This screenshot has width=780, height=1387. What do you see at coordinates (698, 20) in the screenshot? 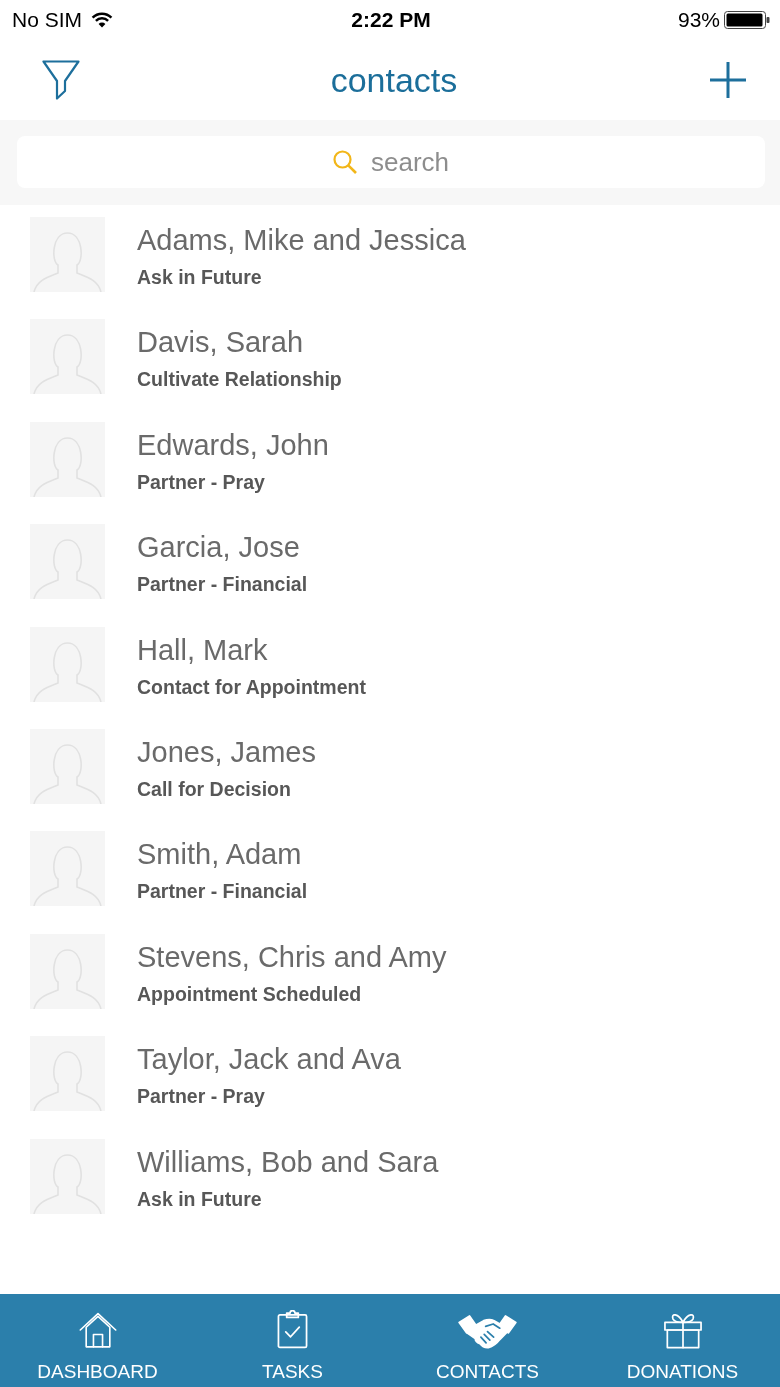
I see `battery-percent: 93%` at bounding box center [698, 20].